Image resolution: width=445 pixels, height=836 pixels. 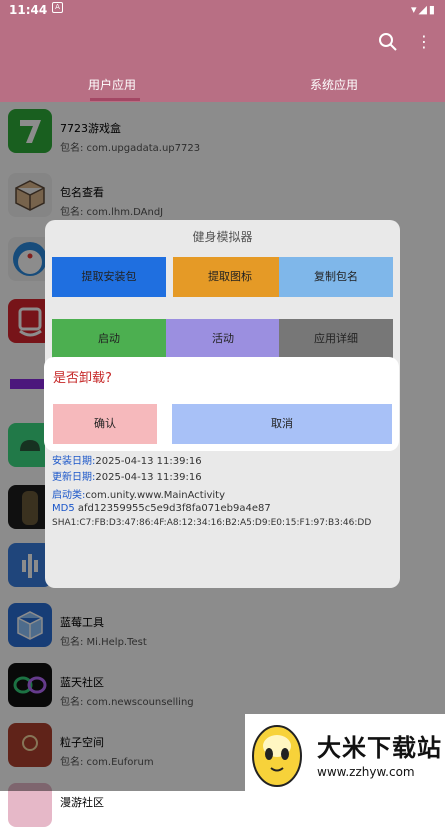 I want to click on tab-indicator, so click(x=115, y=99).